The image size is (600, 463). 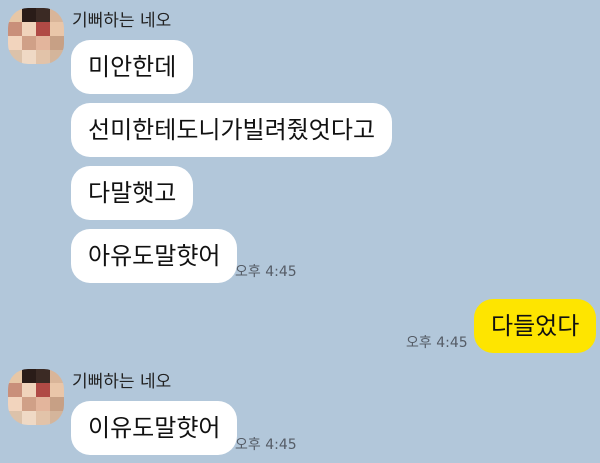 I want to click on my-message-bubble: 다들었다, so click(x=535, y=326).